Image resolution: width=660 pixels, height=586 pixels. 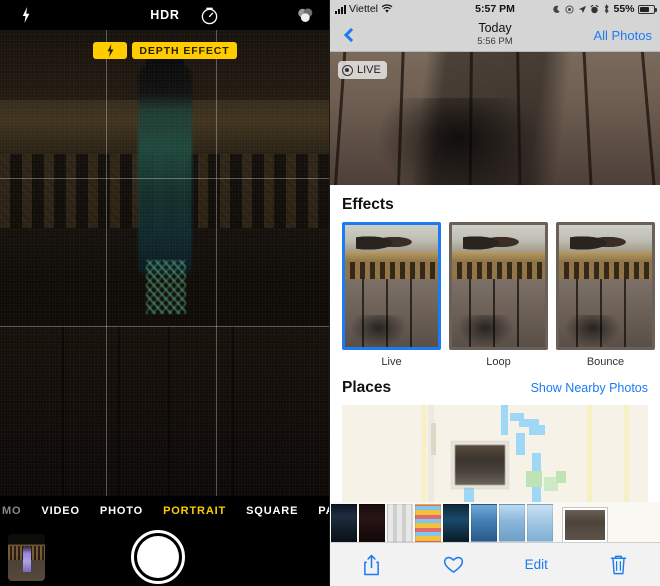 What do you see at coordinates (15, 511) in the screenshot?
I see `camera-mode-slo-mo: MO` at bounding box center [15, 511].